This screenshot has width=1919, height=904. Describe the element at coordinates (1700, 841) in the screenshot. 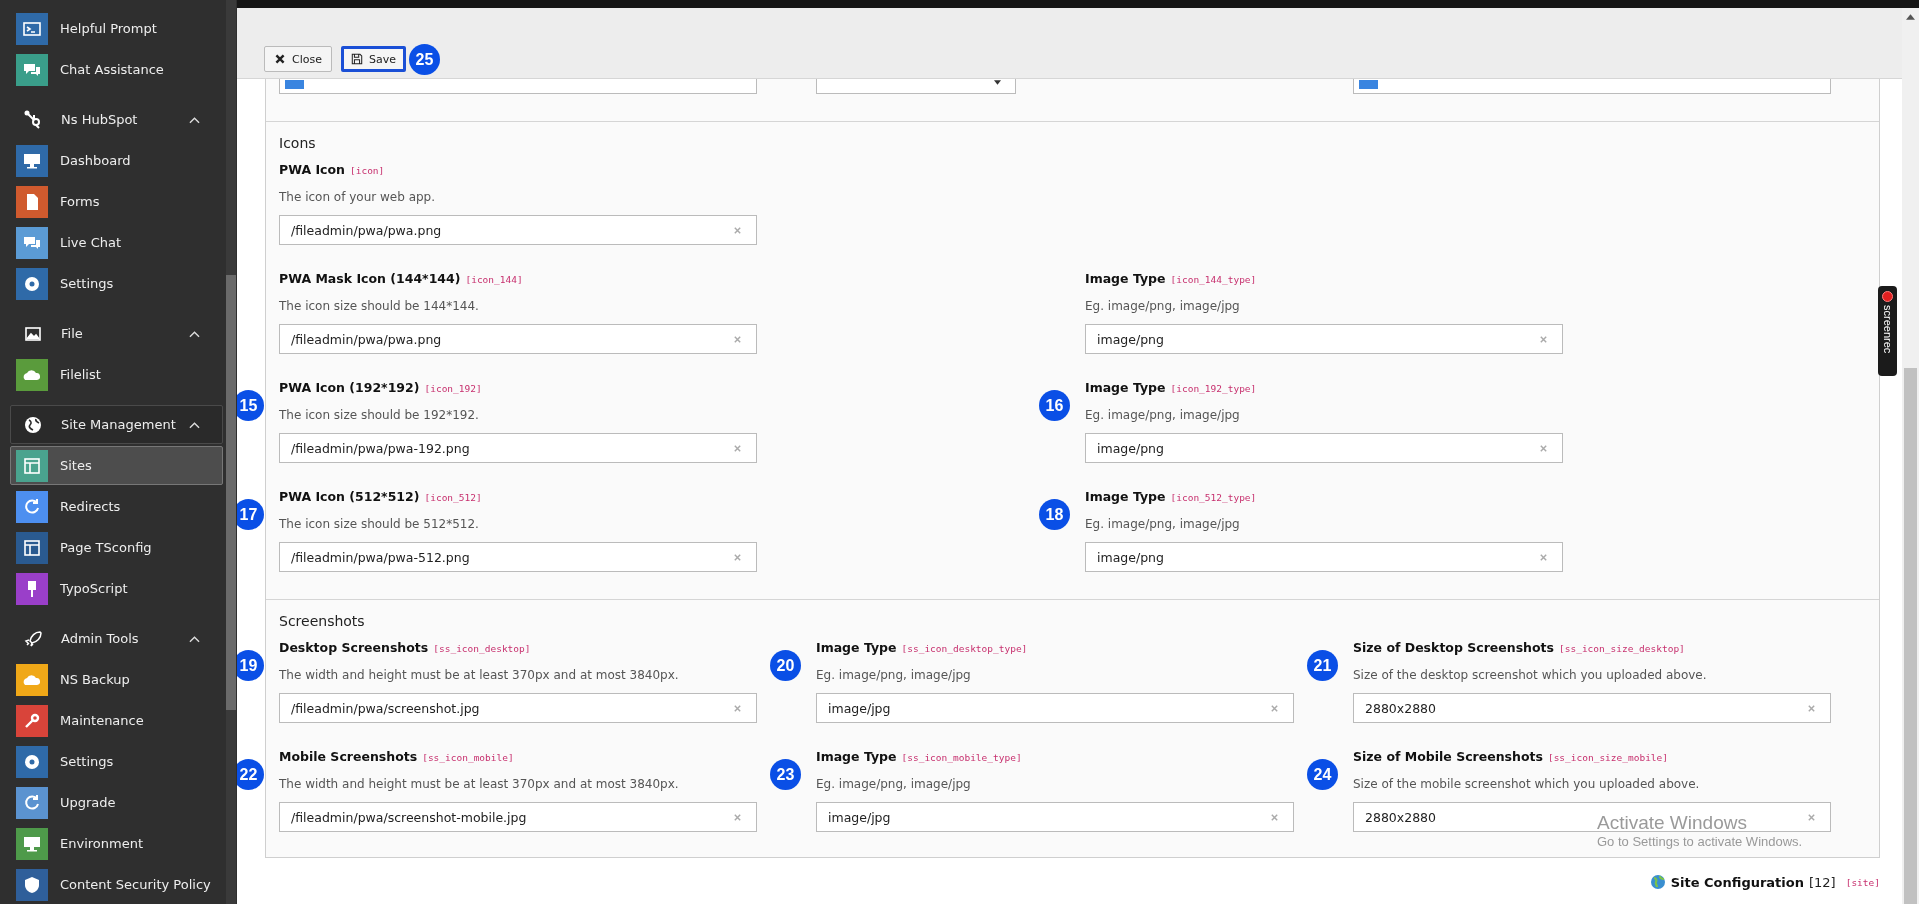

I see `activation-hint: Go to Settings to activate Windows.` at that location.